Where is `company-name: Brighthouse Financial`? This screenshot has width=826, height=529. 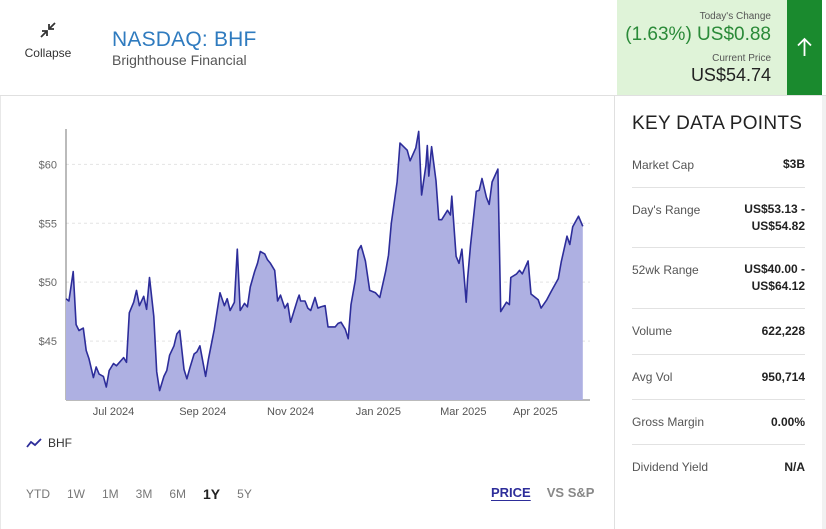 company-name: Brighthouse Financial is located at coordinates (179, 60).